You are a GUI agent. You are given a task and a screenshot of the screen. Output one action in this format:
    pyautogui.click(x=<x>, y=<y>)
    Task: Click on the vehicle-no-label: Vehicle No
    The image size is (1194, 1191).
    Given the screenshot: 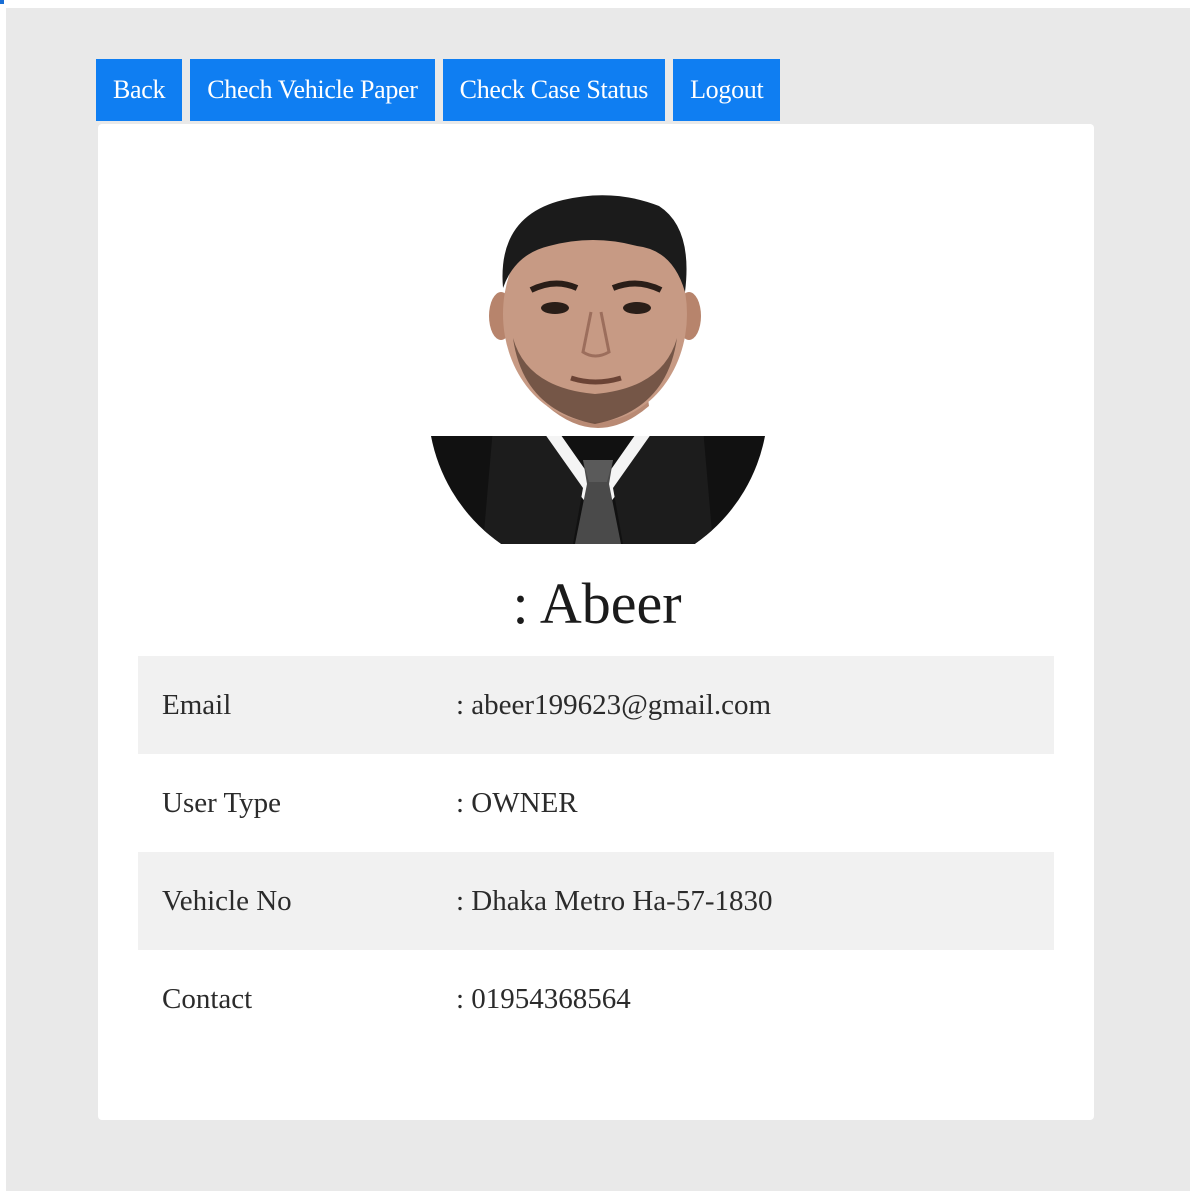 What is the action you would take?
    pyautogui.click(x=227, y=900)
    